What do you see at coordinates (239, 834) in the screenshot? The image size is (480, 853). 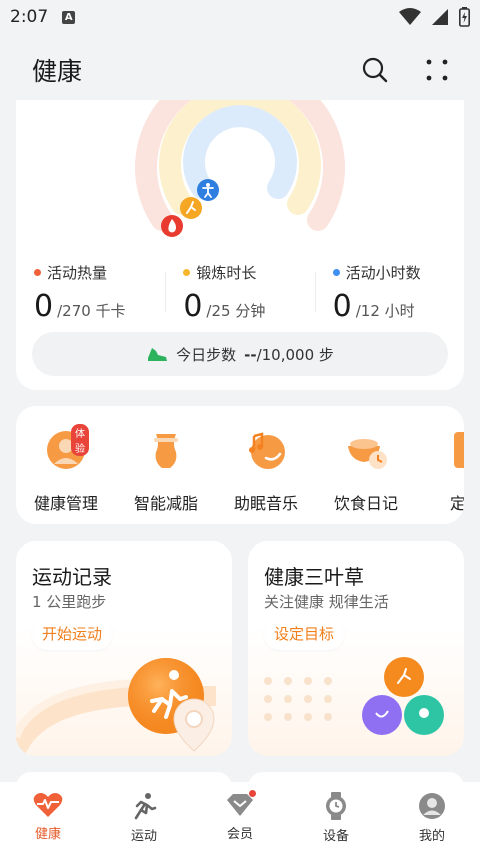 I see `nav-label: 会员` at bounding box center [239, 834].